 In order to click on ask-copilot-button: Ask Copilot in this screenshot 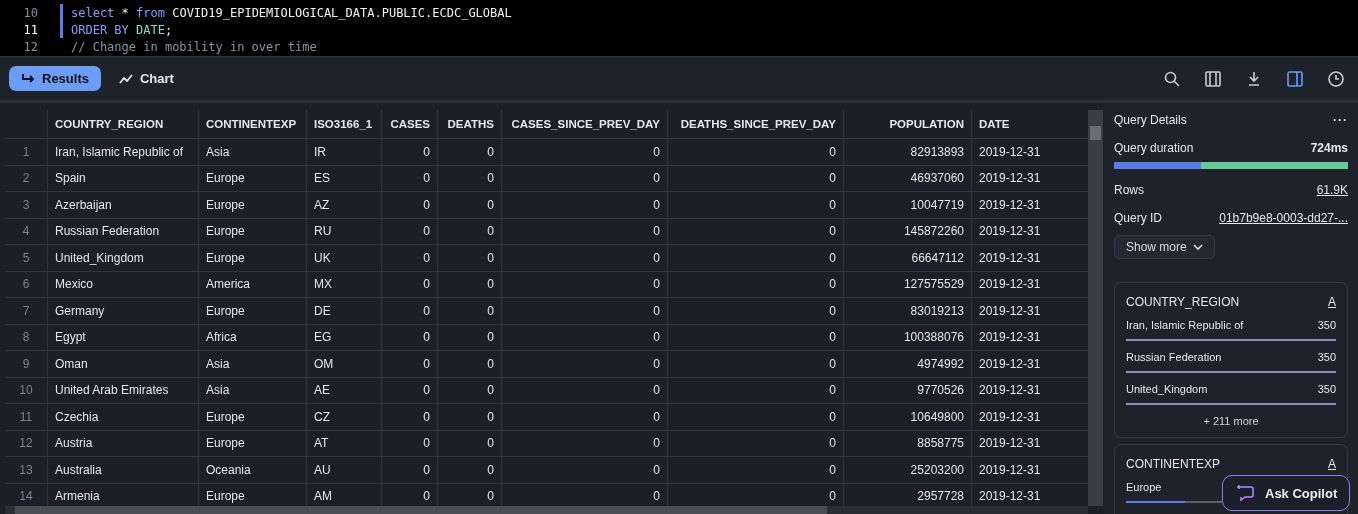, I will do `click(1286, 493)`.